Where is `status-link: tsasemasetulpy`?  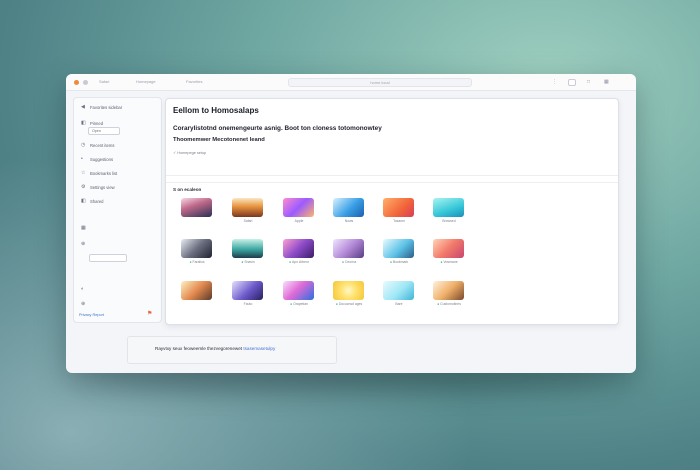
status-link: tsasemasetulpy is located at coordinates (259, 348).